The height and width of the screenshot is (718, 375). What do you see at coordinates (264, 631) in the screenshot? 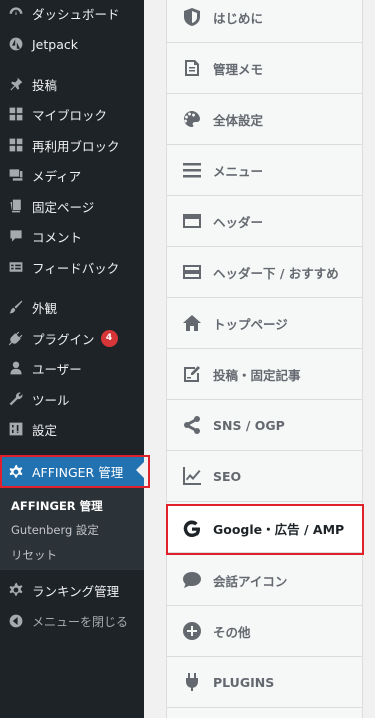
I see `panel-item-other: その他` at bounding box center [264, 631].